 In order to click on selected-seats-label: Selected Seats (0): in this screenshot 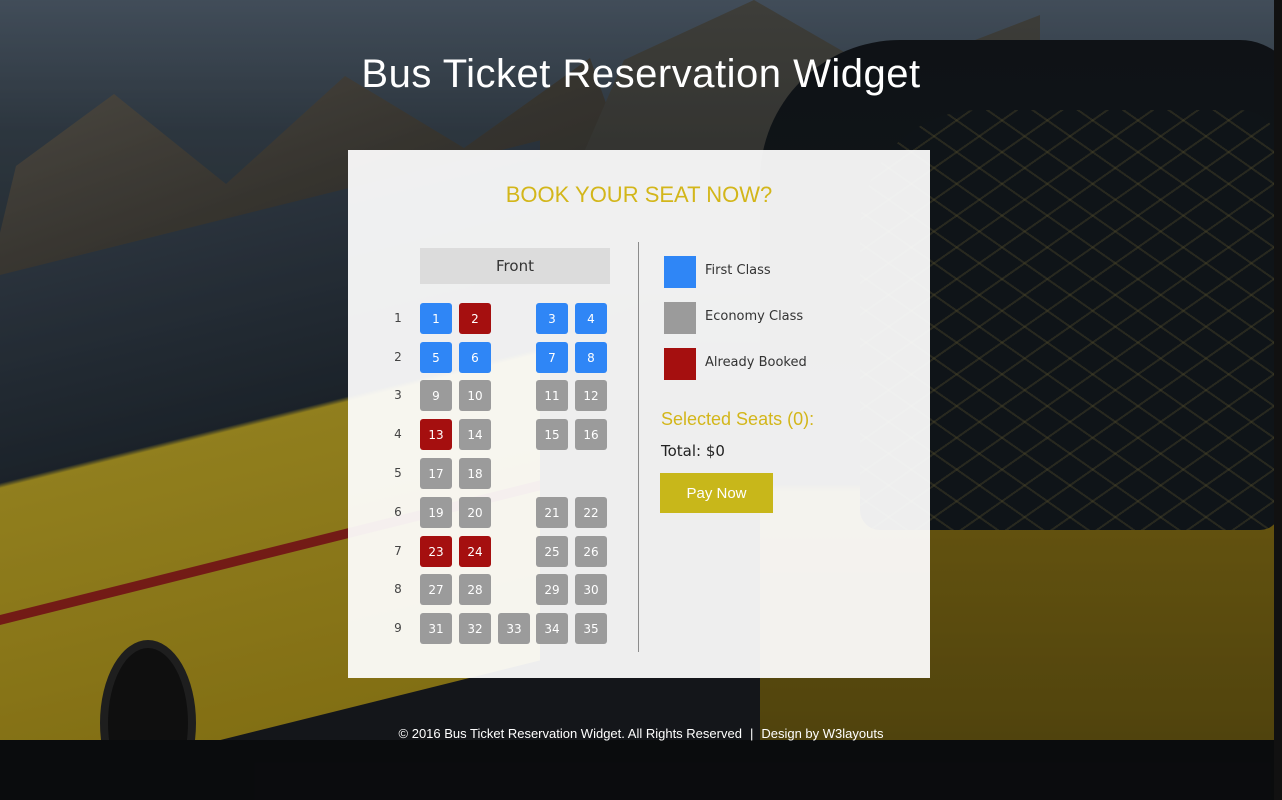, I will do `click(738, 419)`.